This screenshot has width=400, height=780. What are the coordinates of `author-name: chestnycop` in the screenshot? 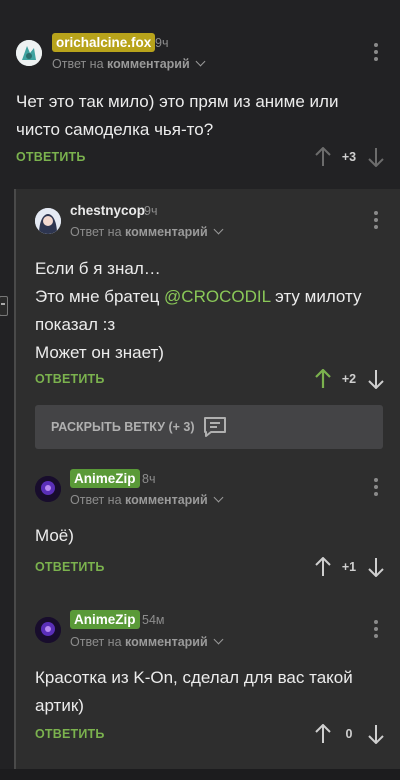 It's located at (107, 210).